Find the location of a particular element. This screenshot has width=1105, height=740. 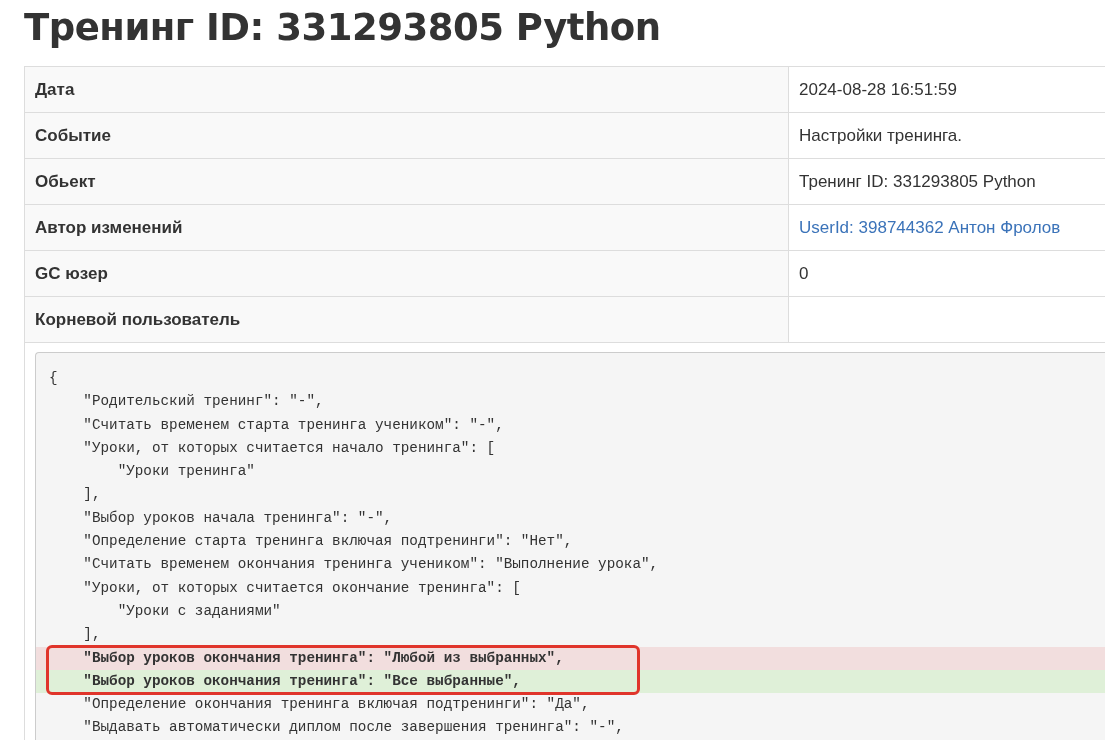

row-label: Обьект is located at coordinates (407, 181).